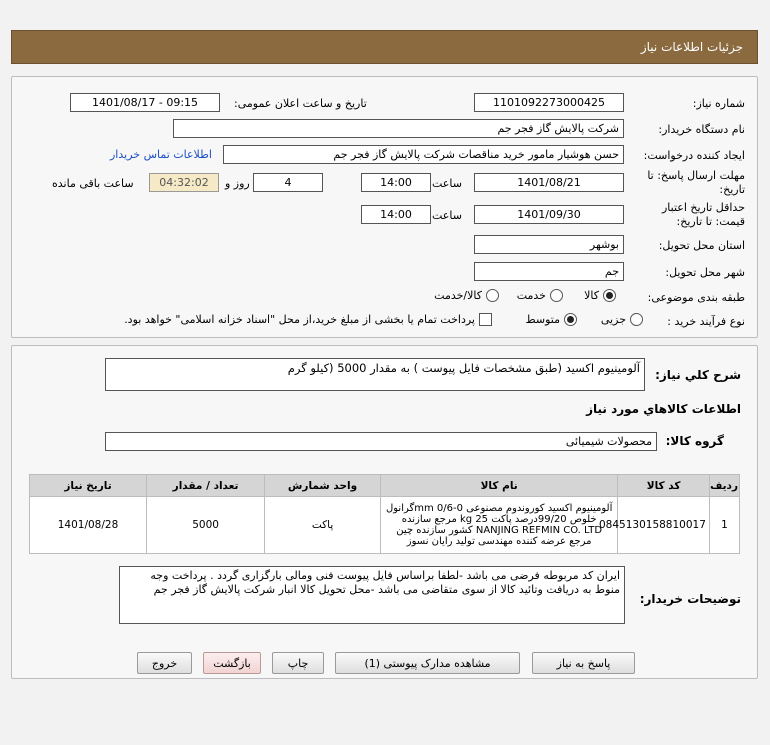  I want to click on process-minor-radio, so click(636, 319).